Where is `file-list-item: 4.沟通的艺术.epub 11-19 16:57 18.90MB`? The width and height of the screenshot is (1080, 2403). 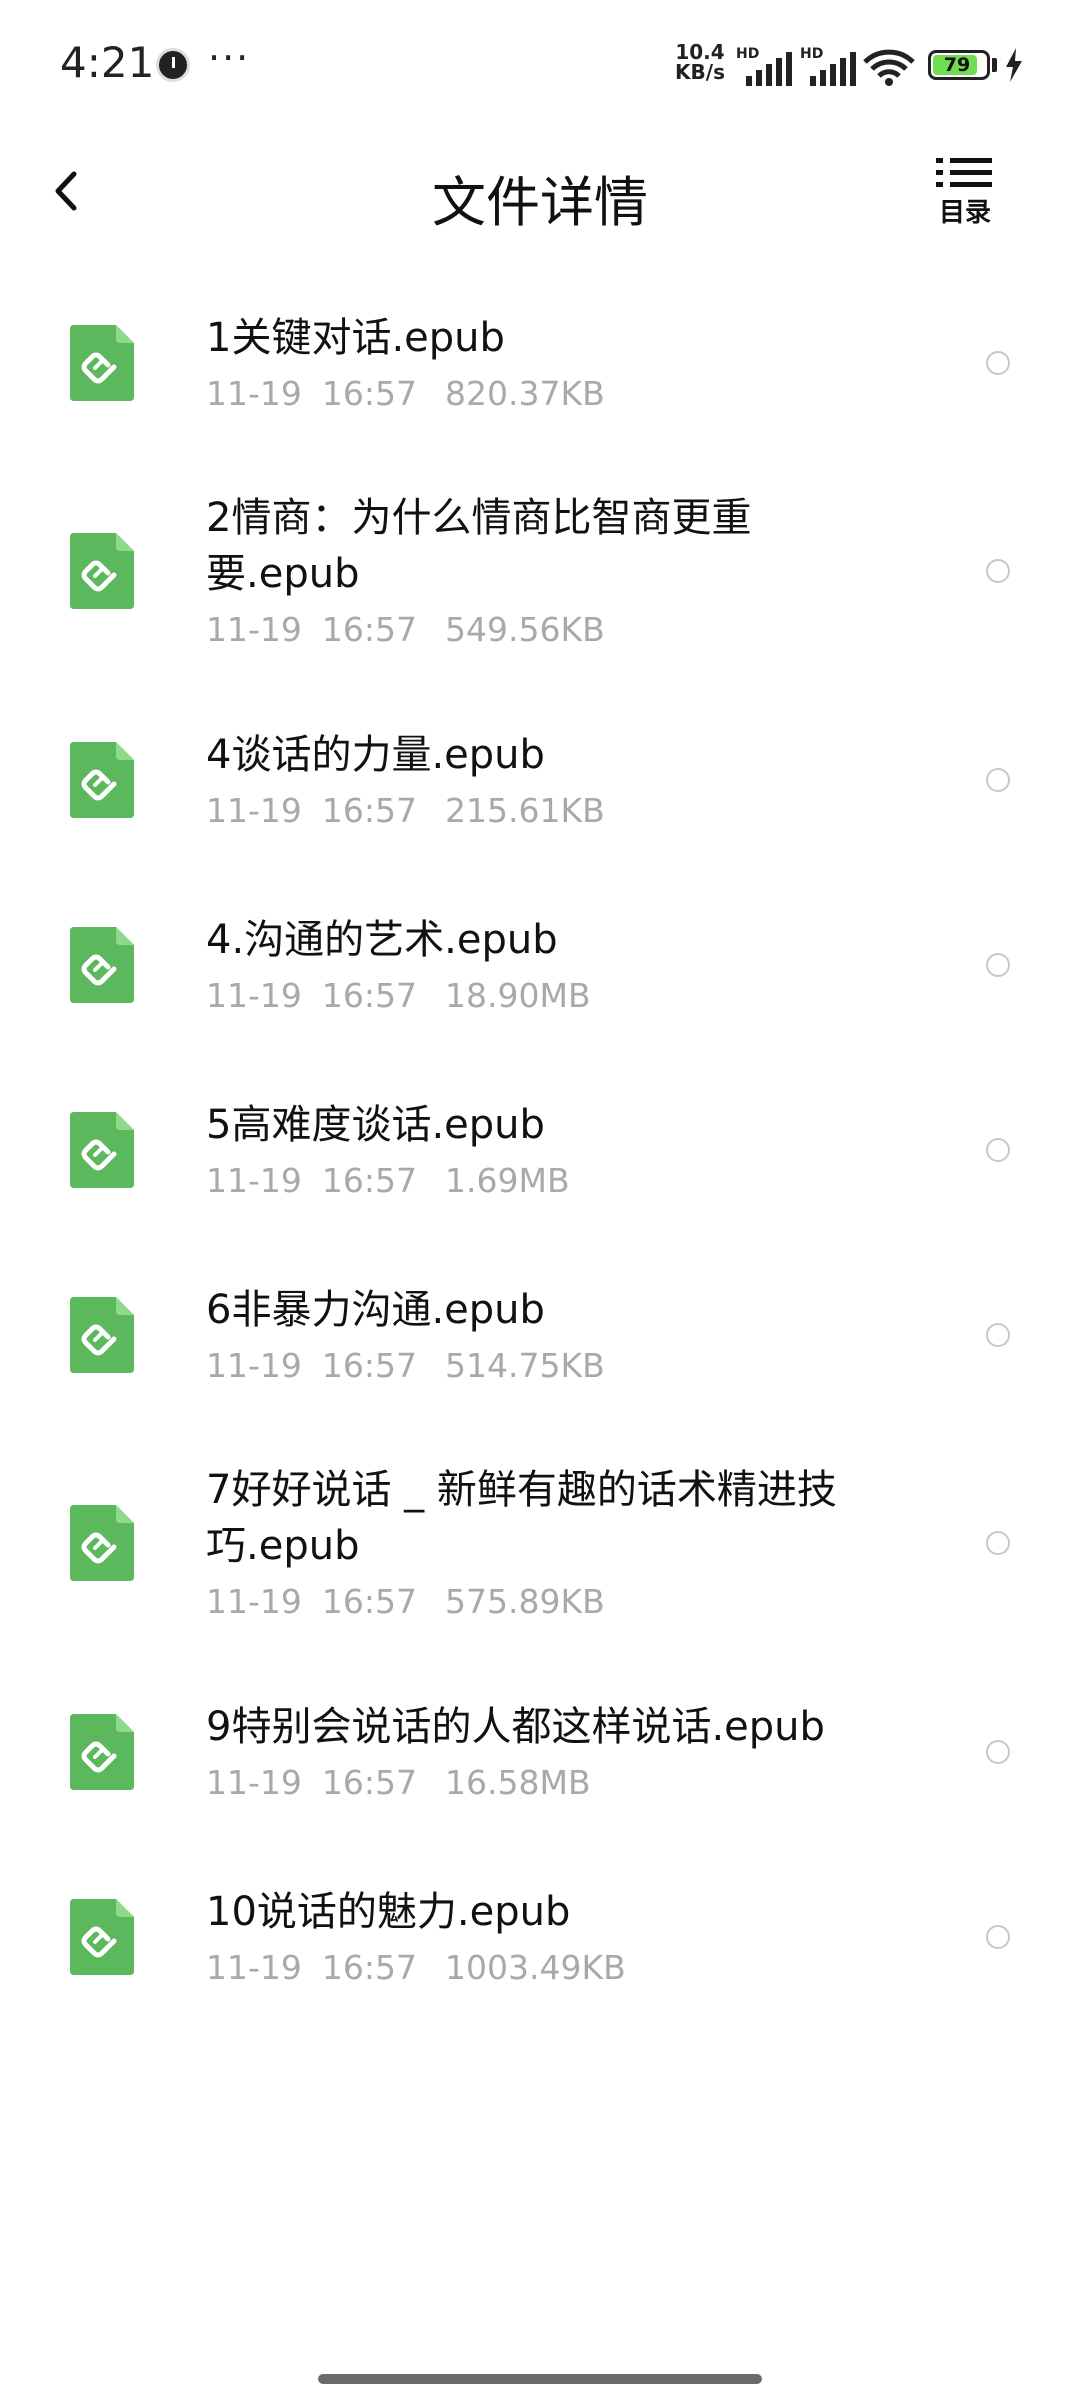 file-list-item: 4.沟通的艺术.epub 11-19 16:57 18.90MB is located at coordinates (540, 964).